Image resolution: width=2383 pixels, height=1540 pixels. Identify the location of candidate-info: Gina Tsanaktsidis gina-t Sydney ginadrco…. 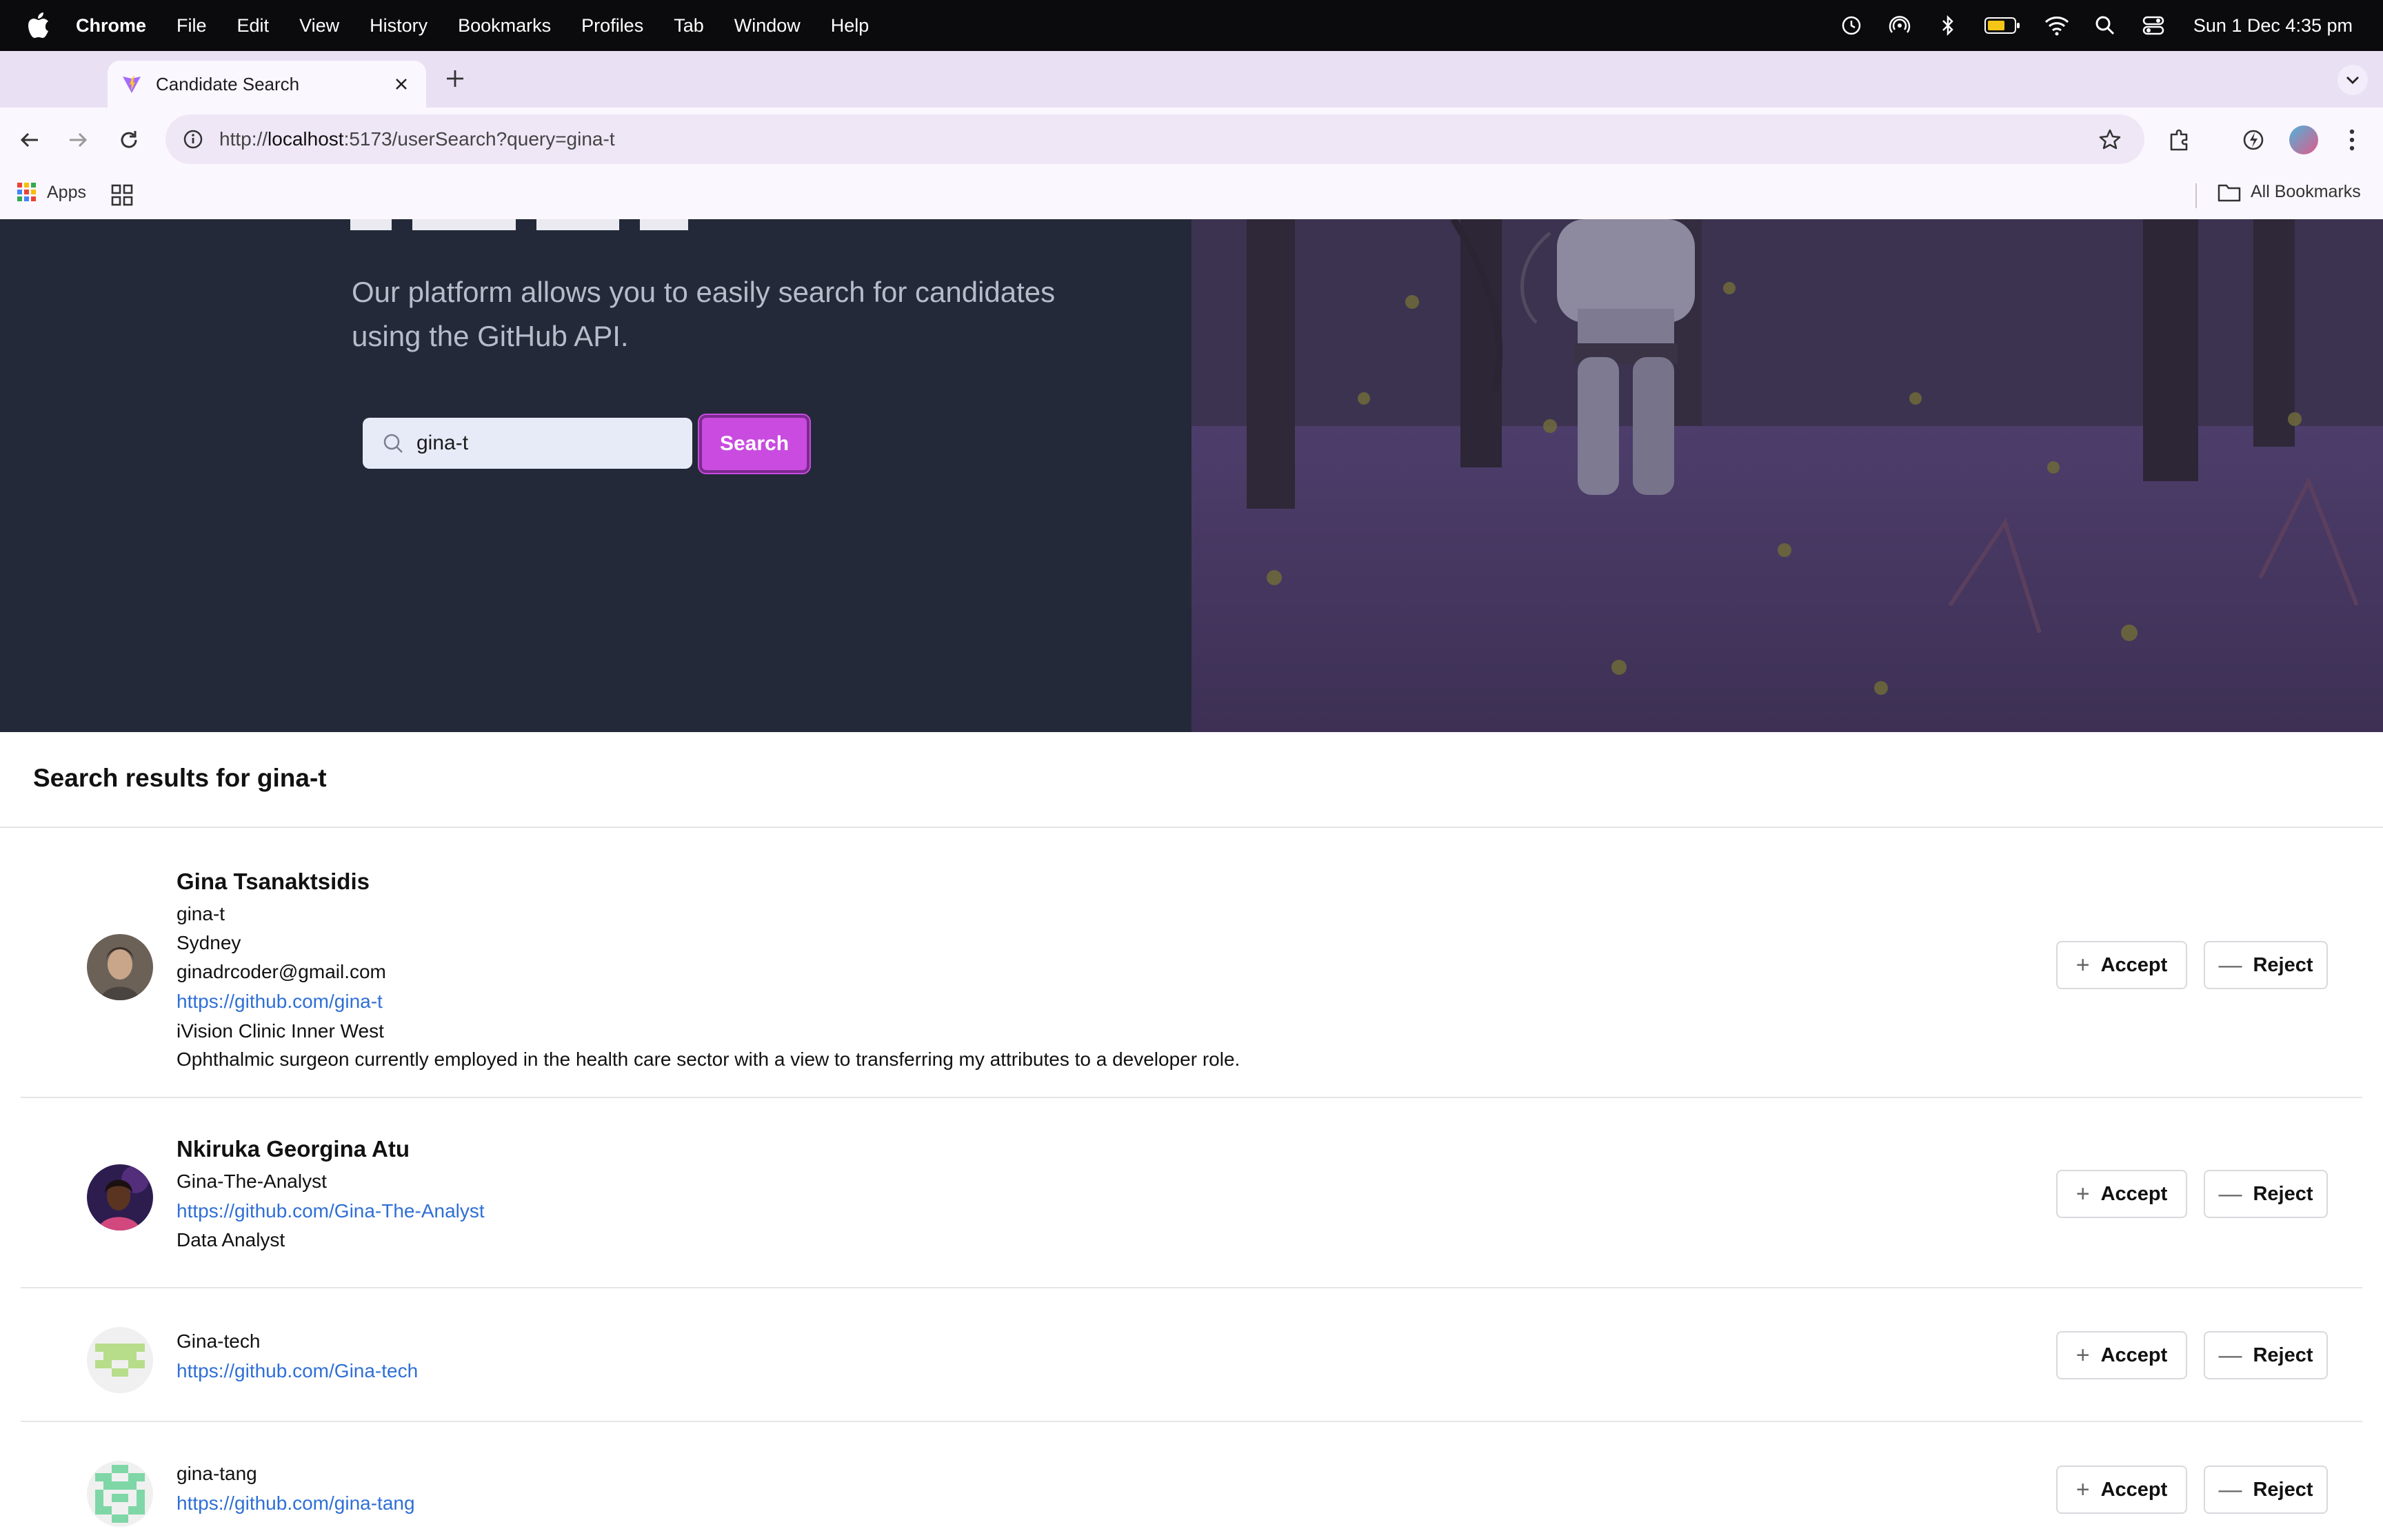
(708, 971).